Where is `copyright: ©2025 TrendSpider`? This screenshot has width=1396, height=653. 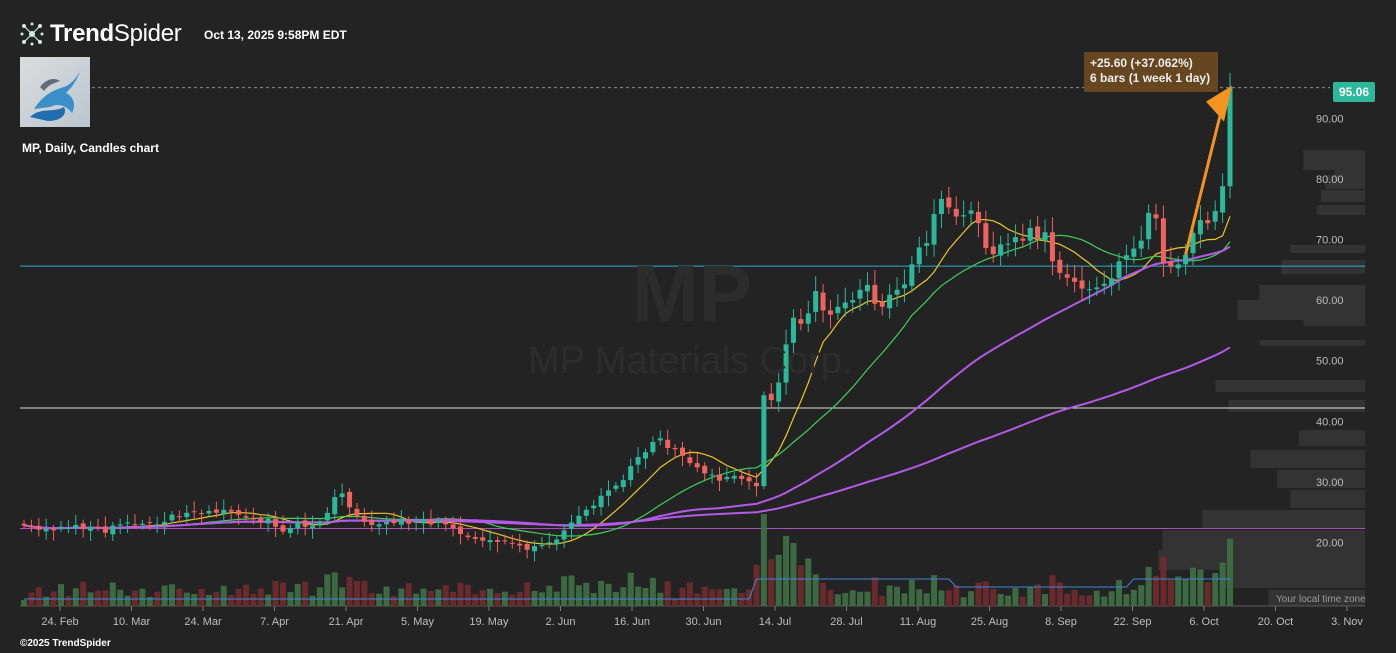
copyright: ©2025 TrendSpider is located at coordinates (65, 643).